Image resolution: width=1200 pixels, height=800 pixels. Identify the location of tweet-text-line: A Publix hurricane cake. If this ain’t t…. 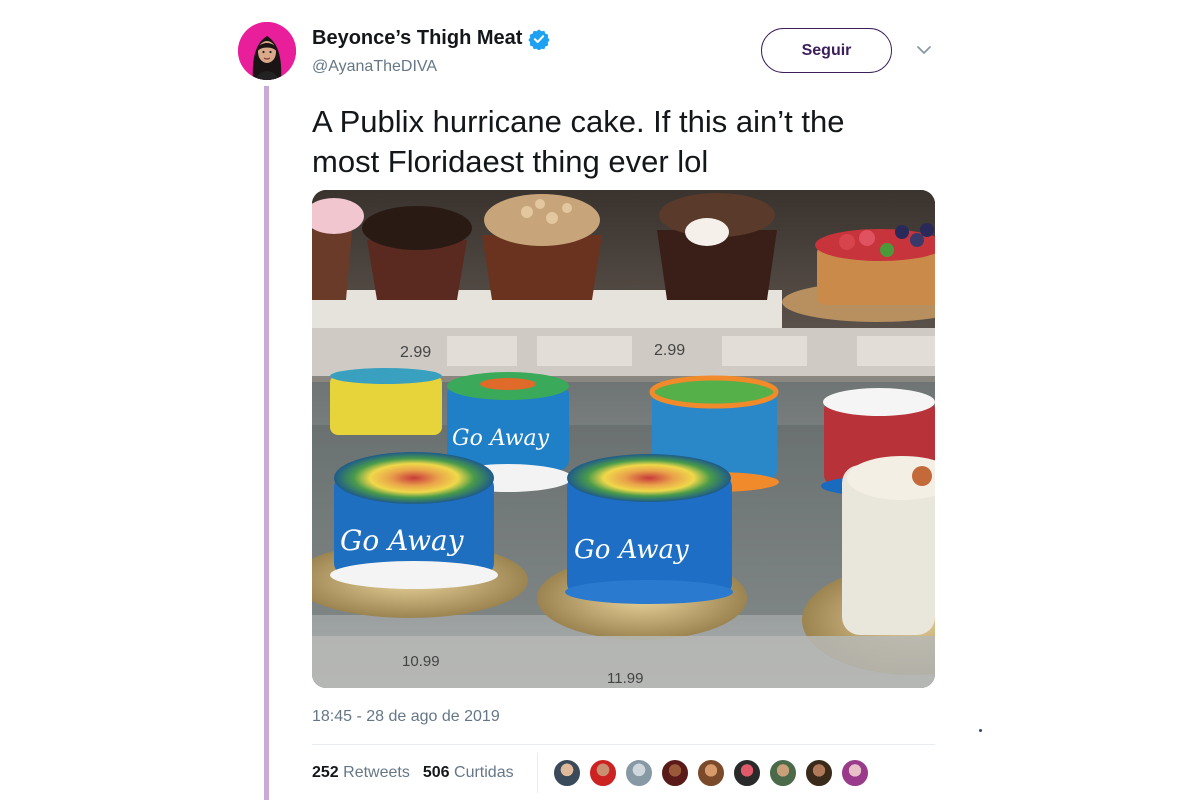
(578, 121).